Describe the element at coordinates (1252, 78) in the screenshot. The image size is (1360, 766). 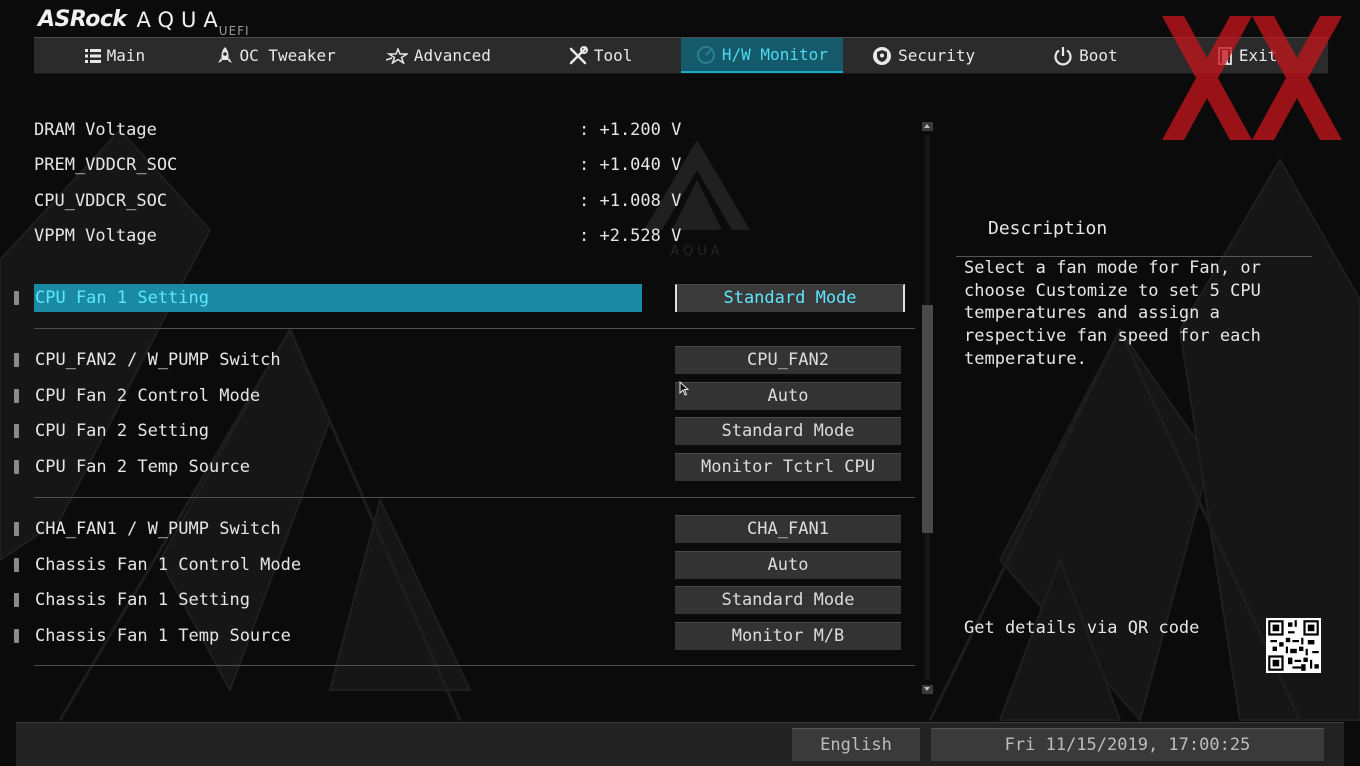
I see `site-watermark-logo` at that location.